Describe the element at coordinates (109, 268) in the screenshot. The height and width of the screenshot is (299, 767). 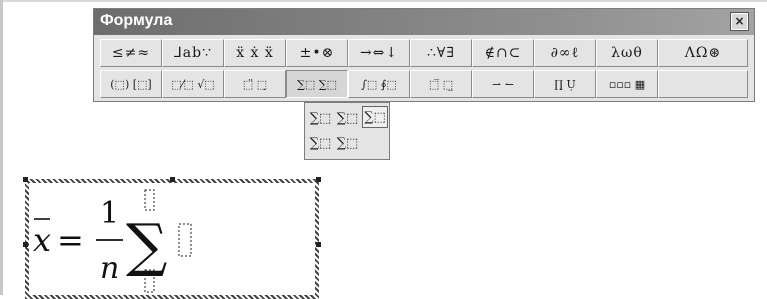
I see `denominator-n: n` at that location.